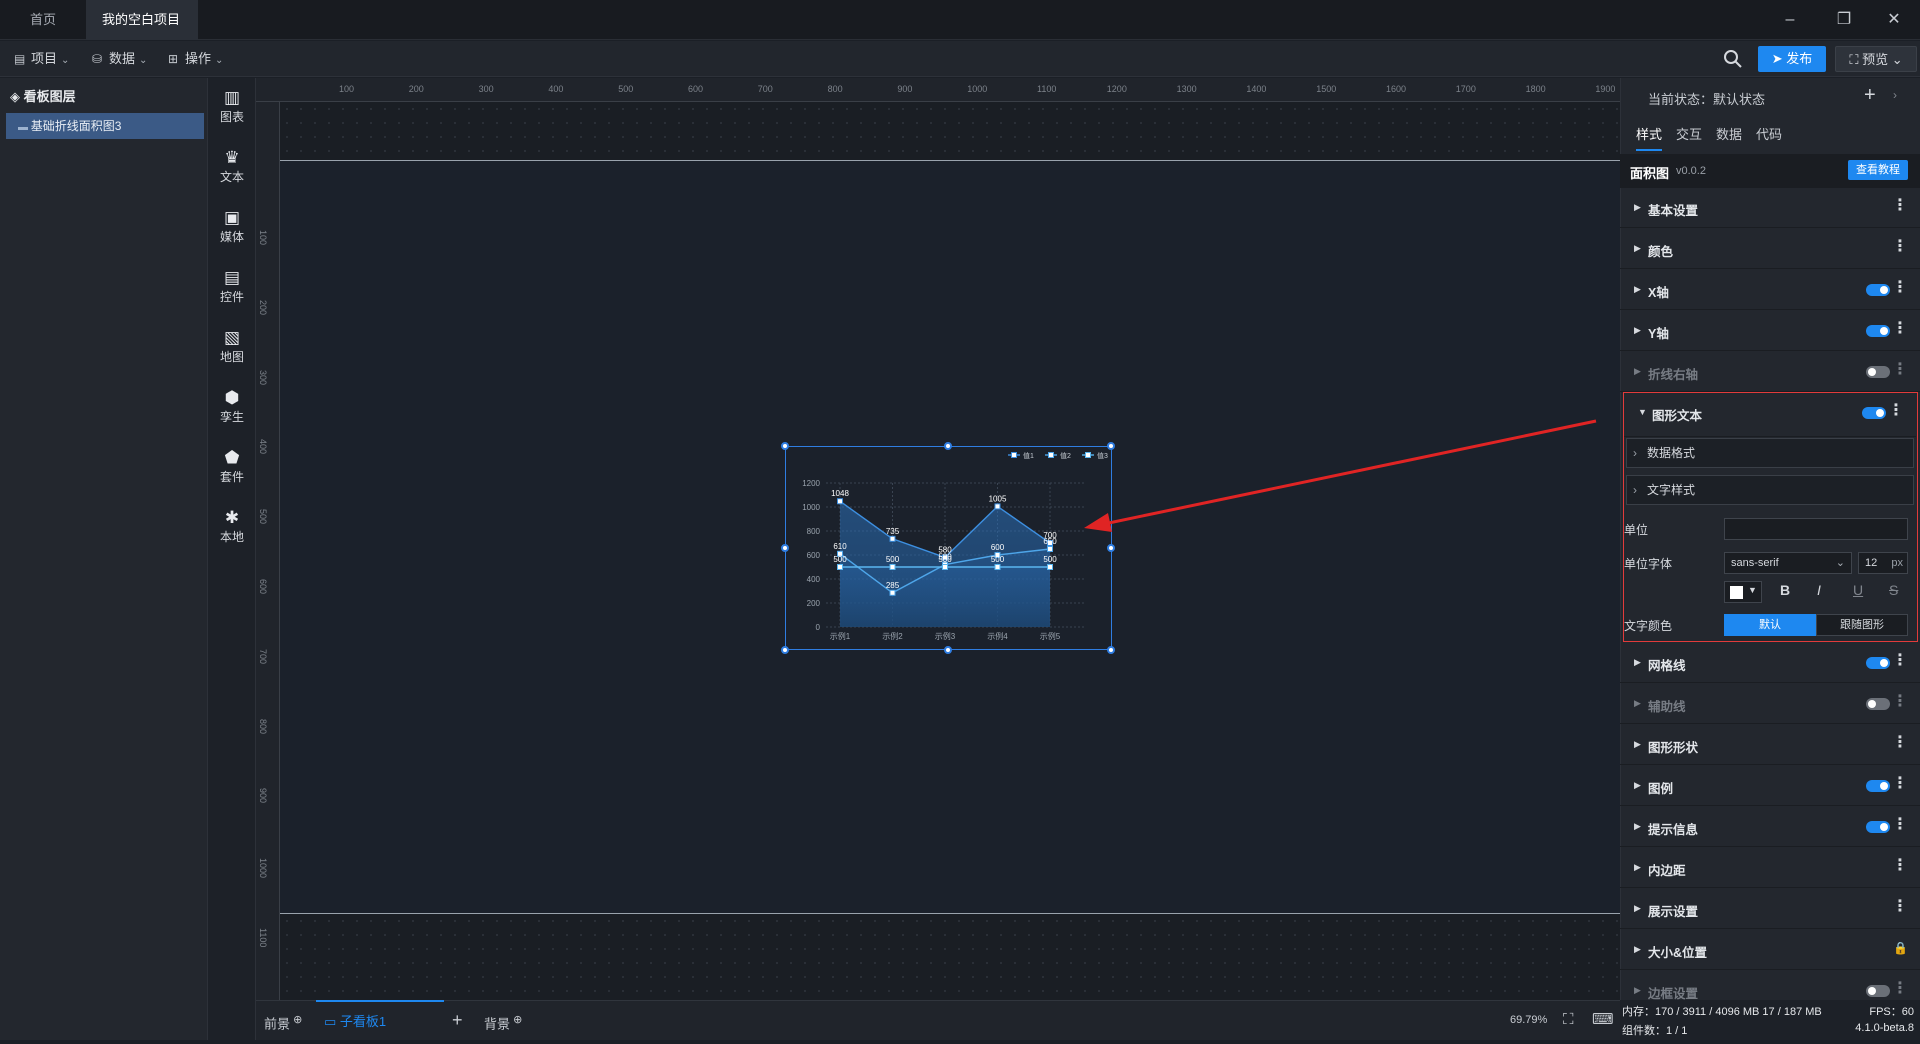  I want to click on tool-control: ▤ 控件, so click(232, 286).